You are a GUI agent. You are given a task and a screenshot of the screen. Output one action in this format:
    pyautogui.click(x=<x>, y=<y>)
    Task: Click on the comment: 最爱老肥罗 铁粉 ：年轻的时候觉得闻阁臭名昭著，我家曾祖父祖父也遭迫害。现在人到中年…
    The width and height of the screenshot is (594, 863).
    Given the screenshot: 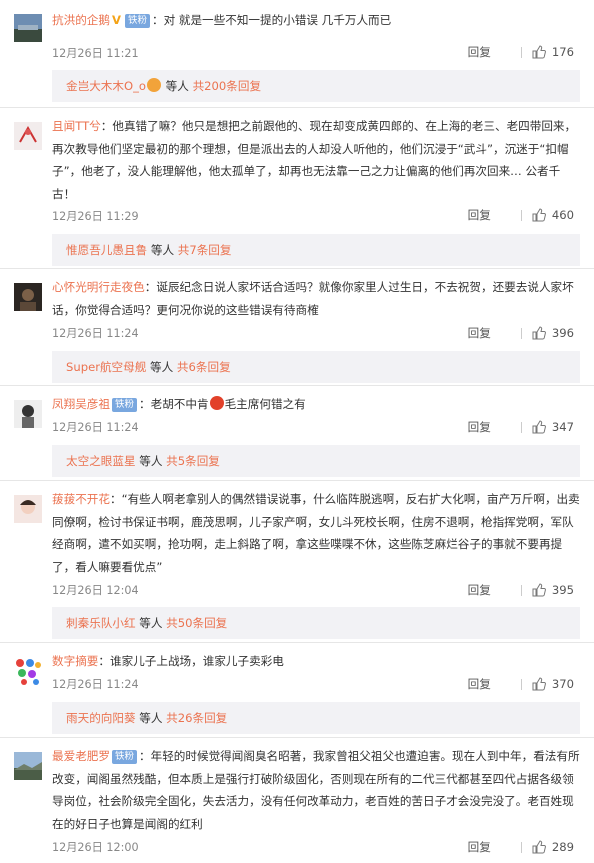 What is the action you would take?
    pyautogui.click(x=297, y=800)
    